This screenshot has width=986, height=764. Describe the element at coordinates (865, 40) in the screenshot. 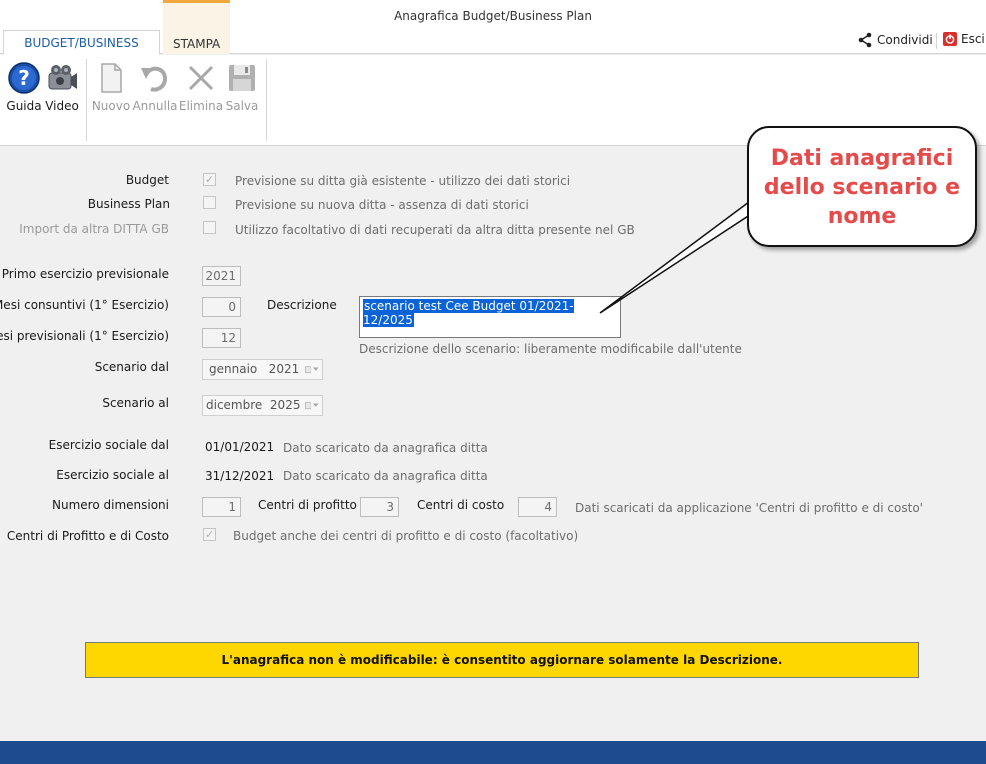

I see `share-icon` at that location.